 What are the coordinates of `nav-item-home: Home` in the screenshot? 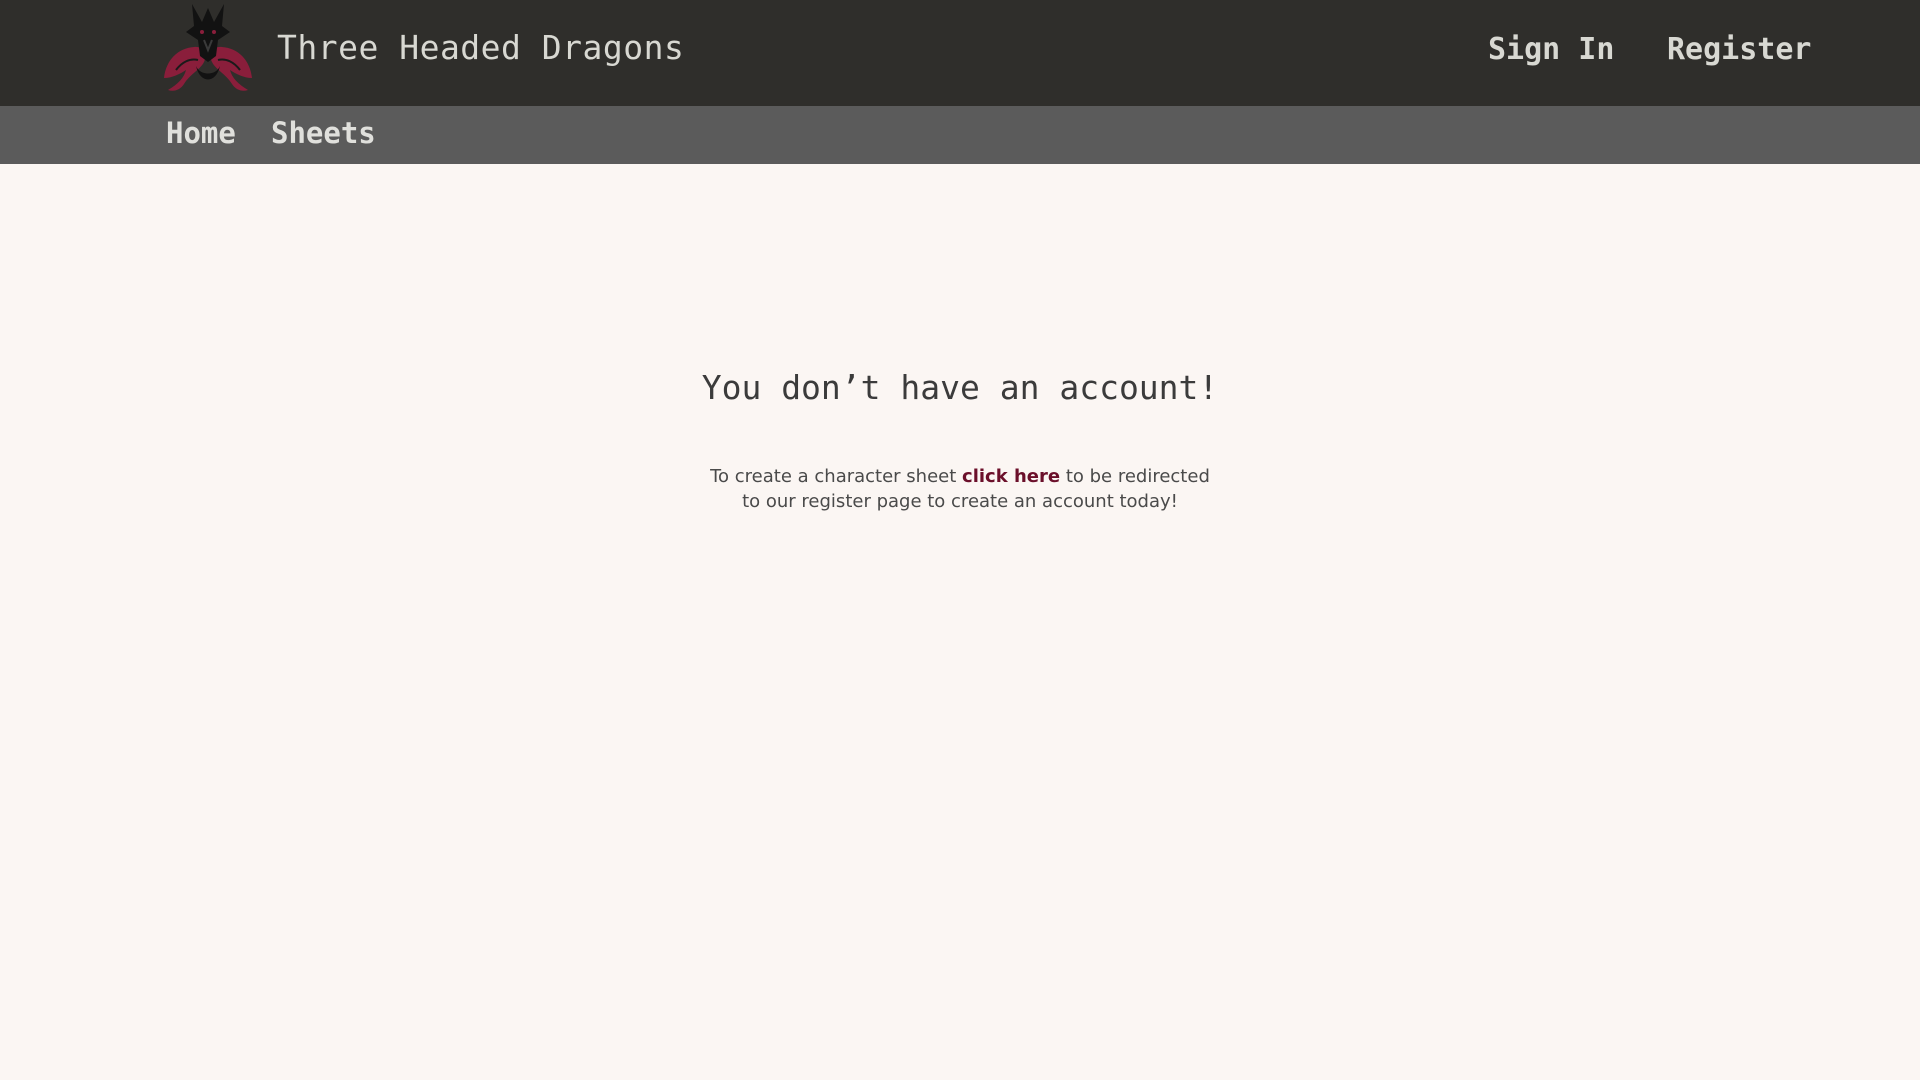 It's located at (201, 133).